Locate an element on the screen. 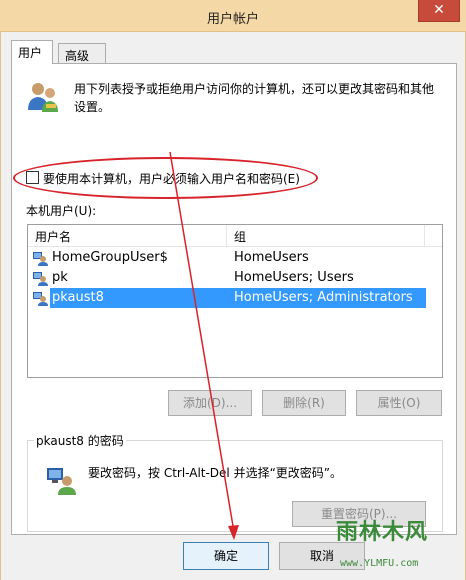 The width and height of the screenshot is (466, 580). ok-button: 确定 is located at coordinates (226, 556).